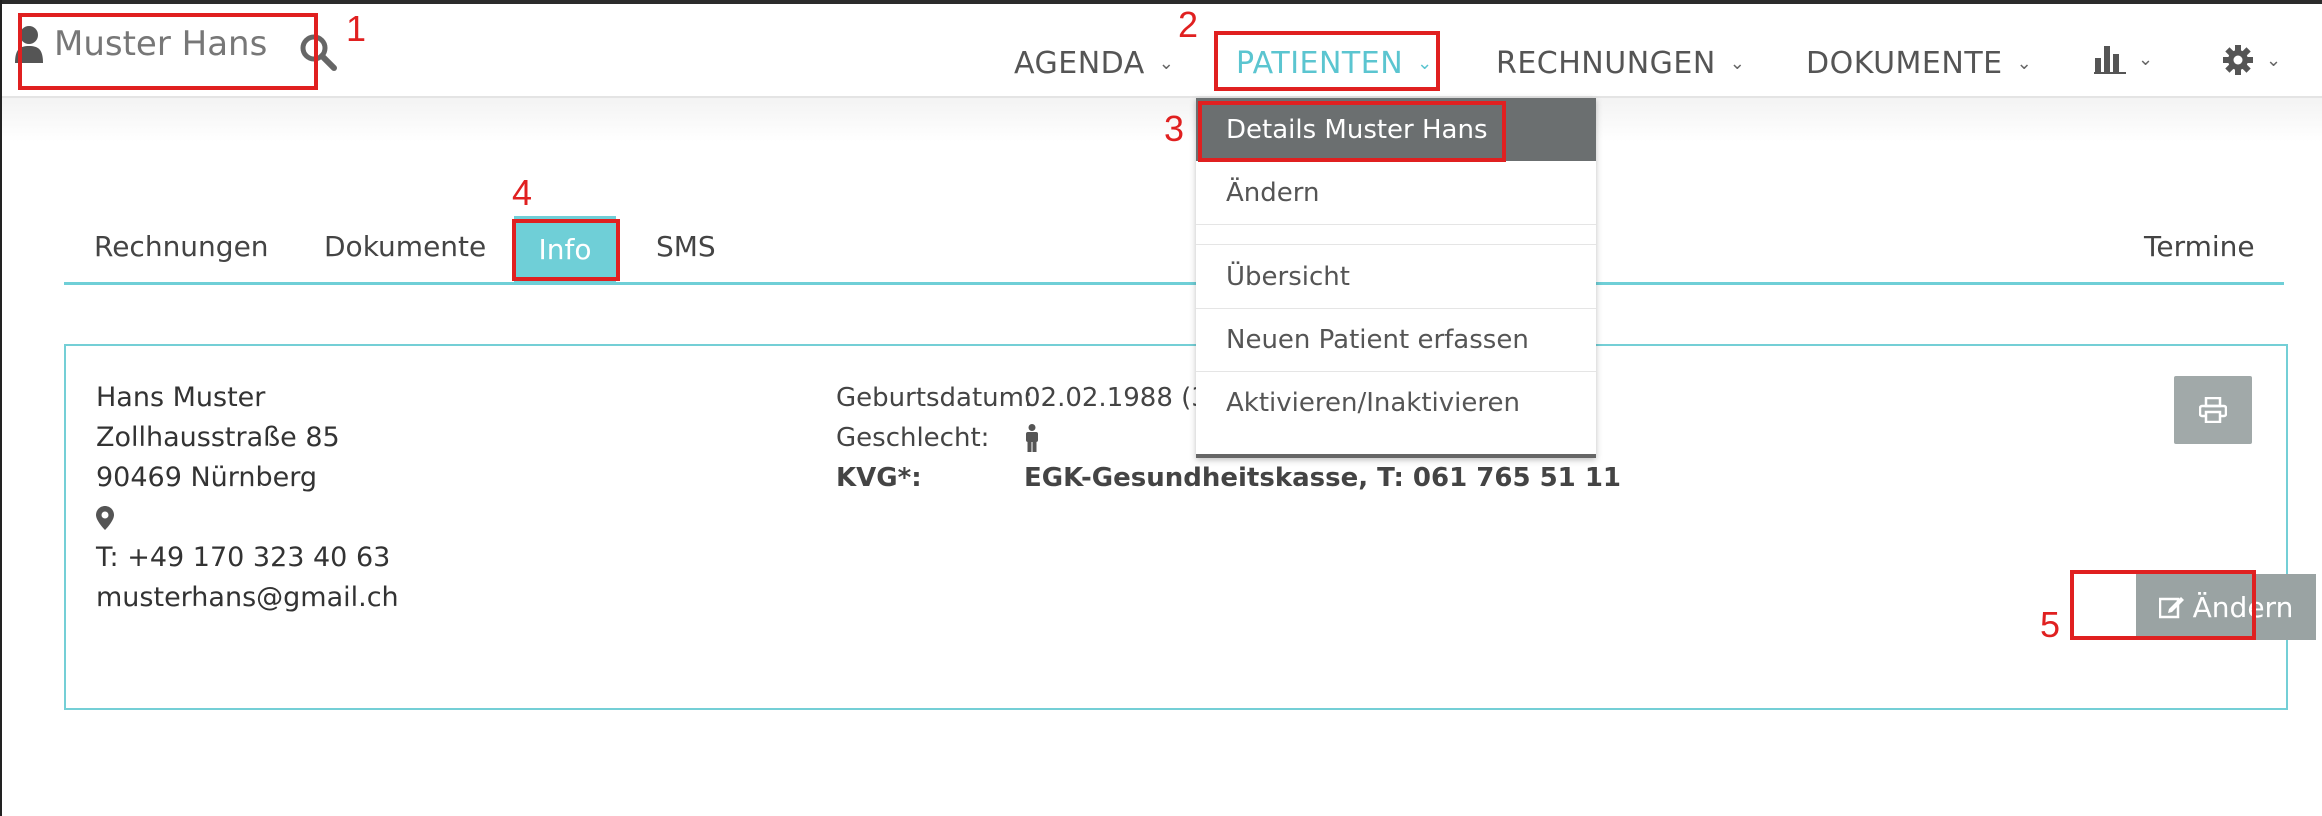  I want to click on patient-street: Zollhausstraße 85, so click(218, 437).